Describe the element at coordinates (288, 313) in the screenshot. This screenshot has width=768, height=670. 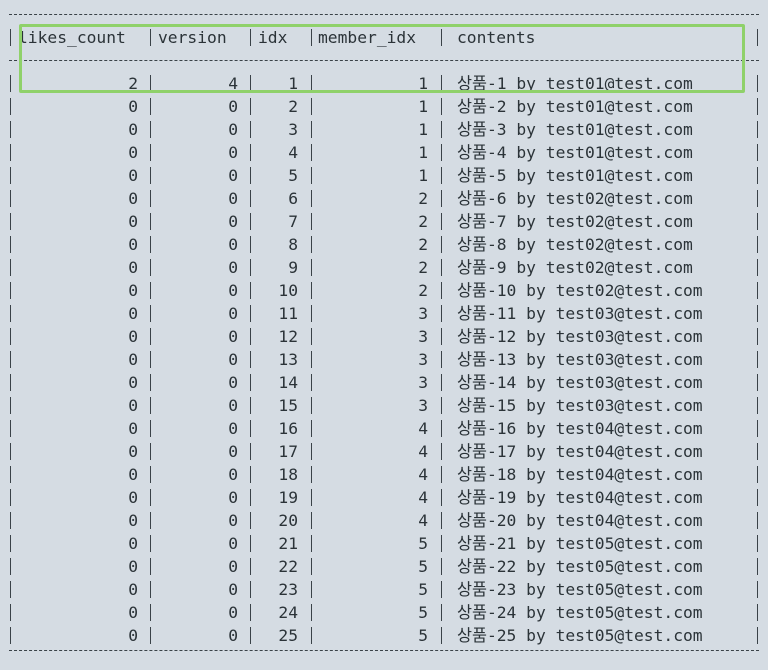
I see `cell-idx: 11` at that location.